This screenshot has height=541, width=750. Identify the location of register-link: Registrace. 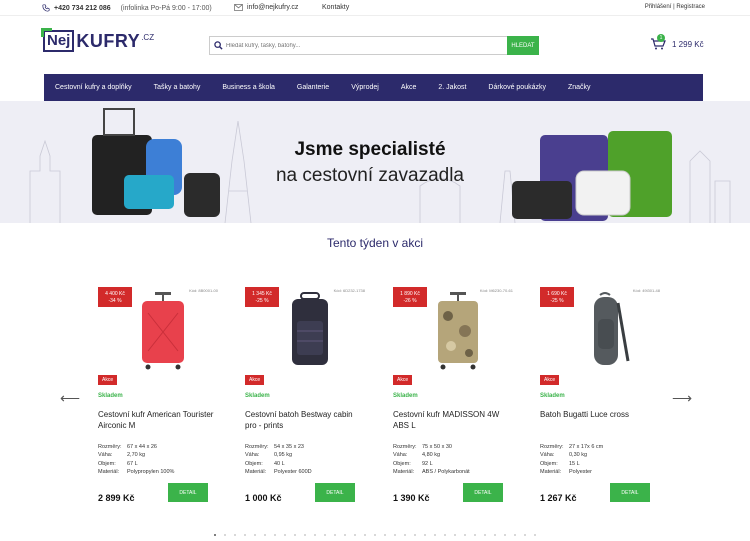
(690, 7).